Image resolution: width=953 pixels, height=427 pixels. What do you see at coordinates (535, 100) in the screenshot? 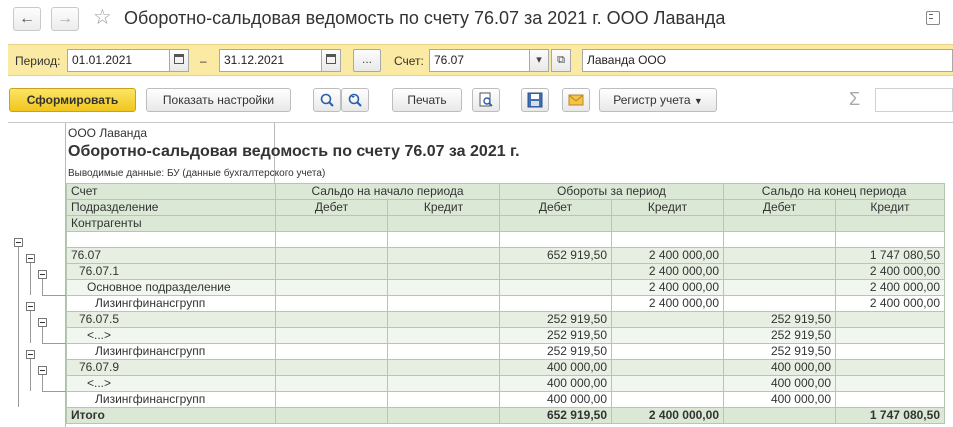
I see `save-button` at bounding box center [535, 100].